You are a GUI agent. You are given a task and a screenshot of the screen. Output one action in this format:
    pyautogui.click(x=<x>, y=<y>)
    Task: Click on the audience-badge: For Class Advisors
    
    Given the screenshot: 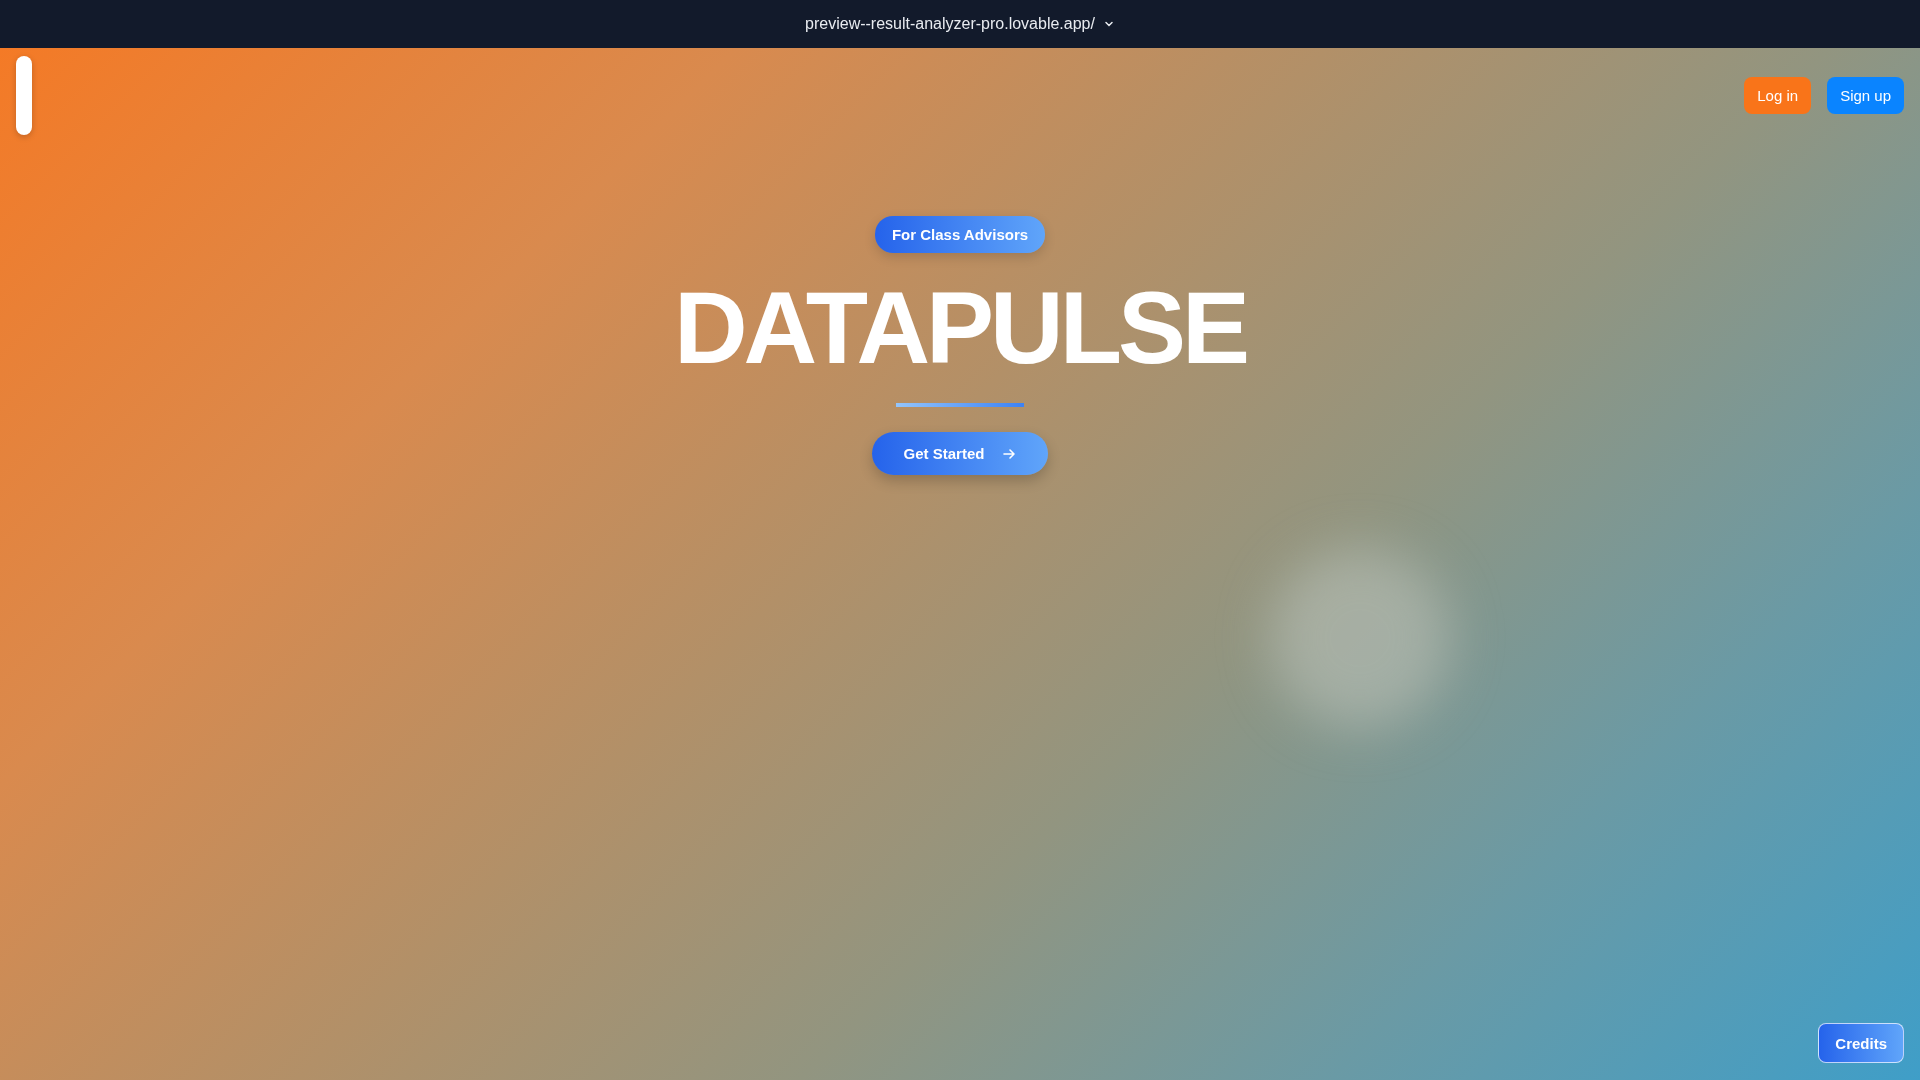 What is the action you would take?
    pyautogui.click(x=960, y=234)
    